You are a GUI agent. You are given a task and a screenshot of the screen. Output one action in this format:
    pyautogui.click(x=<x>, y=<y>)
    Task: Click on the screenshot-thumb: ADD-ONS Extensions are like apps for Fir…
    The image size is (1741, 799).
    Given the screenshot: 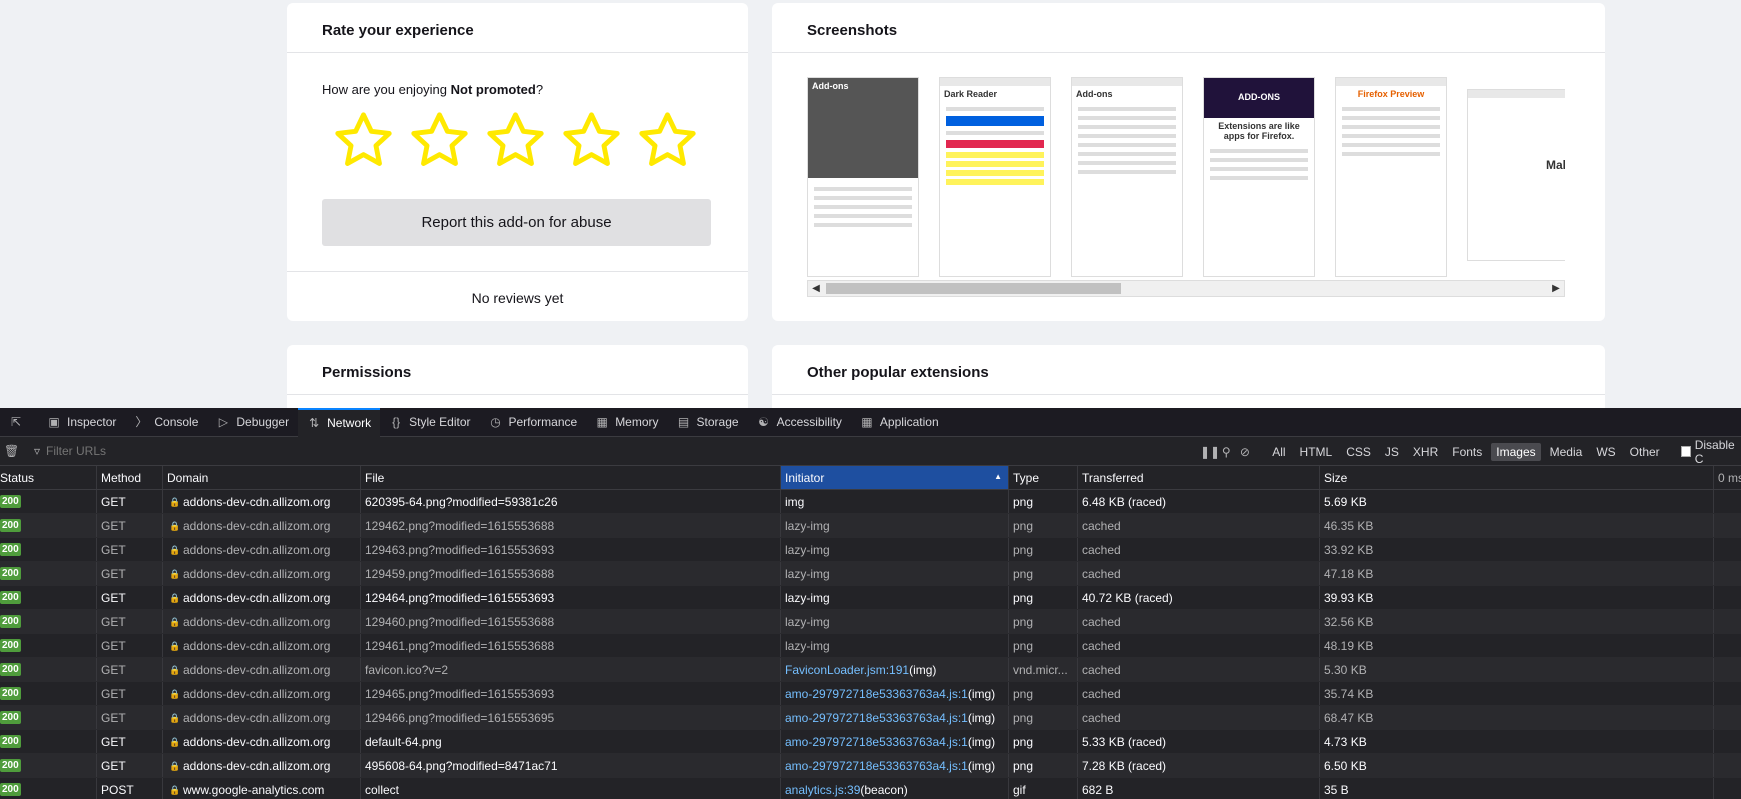 What is the action you would take?
    pyautogui.click(x=1259, y=177)
    